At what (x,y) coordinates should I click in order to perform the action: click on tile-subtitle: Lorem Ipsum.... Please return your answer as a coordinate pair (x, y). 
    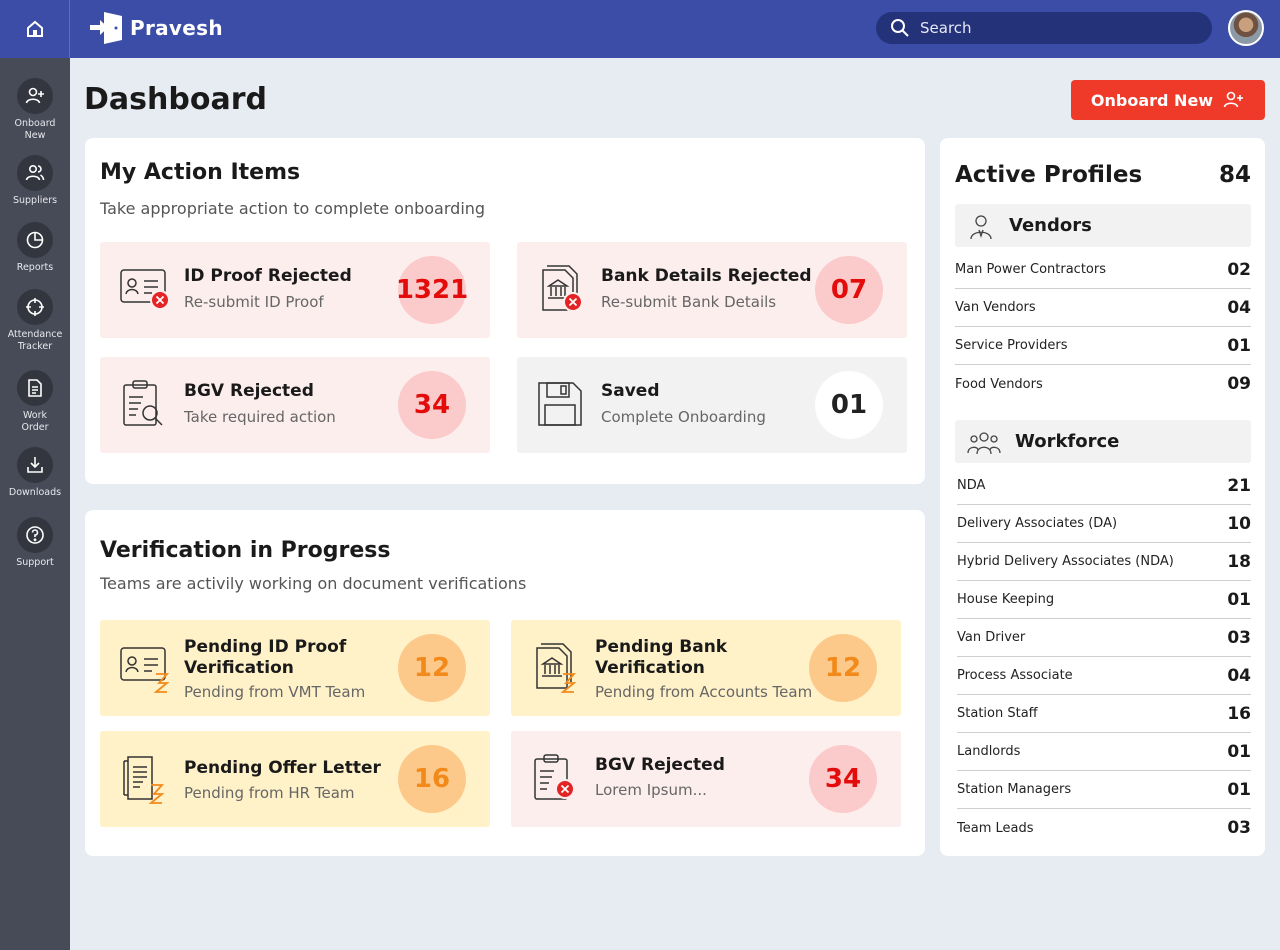
    Looking at the image, I should click on (651, 790).